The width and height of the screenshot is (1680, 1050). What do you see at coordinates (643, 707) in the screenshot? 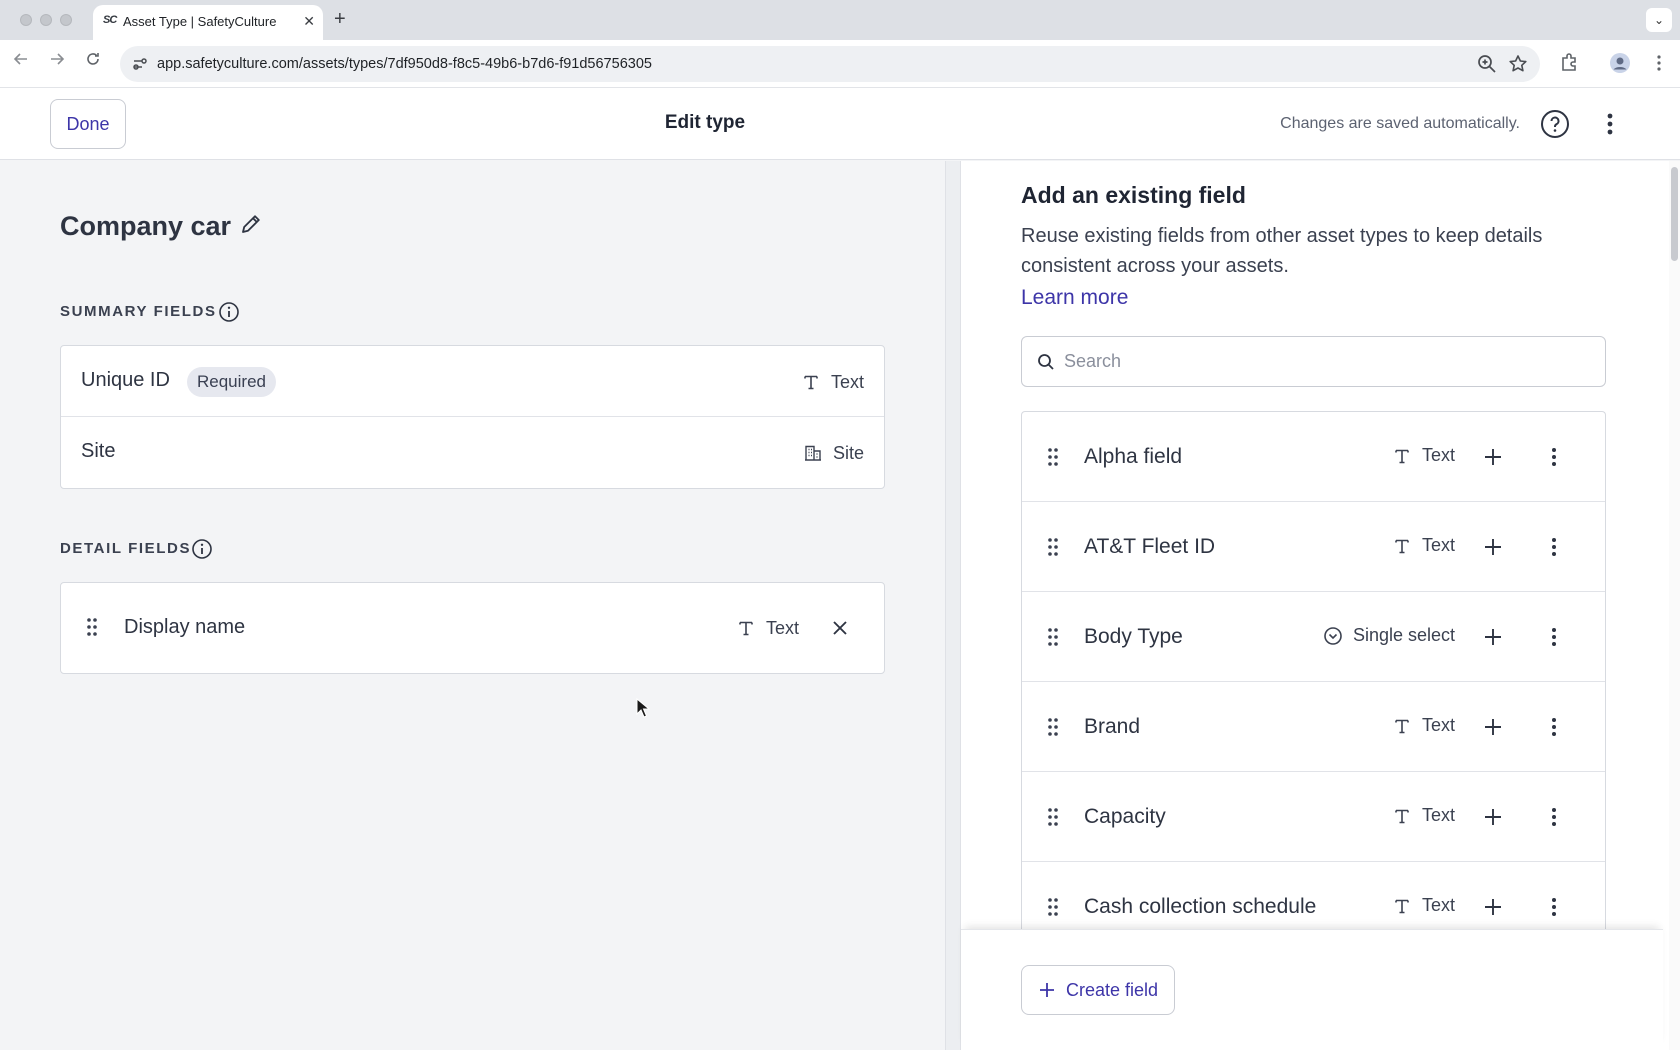
I see `mouse-cursor-icon` at bounding box center [643, 707].